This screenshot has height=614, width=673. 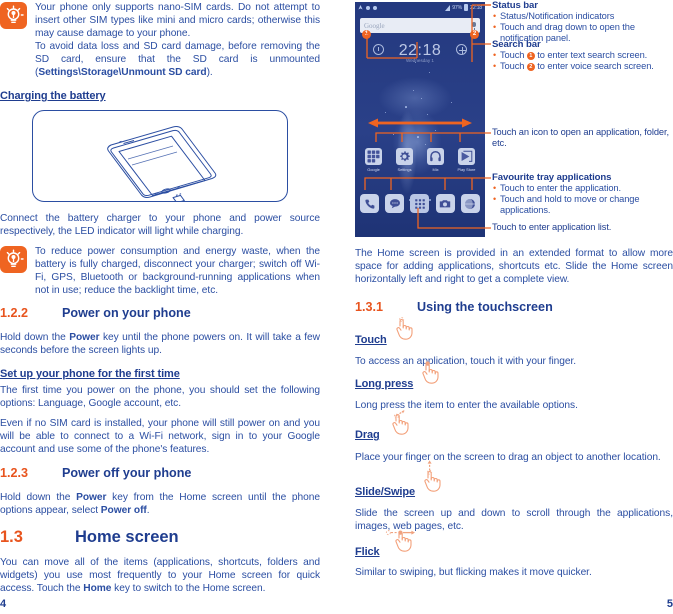 I want to click on annotation-favourite-tray-bullet-1: Touch to enter the application., so click(x=582, y=188).